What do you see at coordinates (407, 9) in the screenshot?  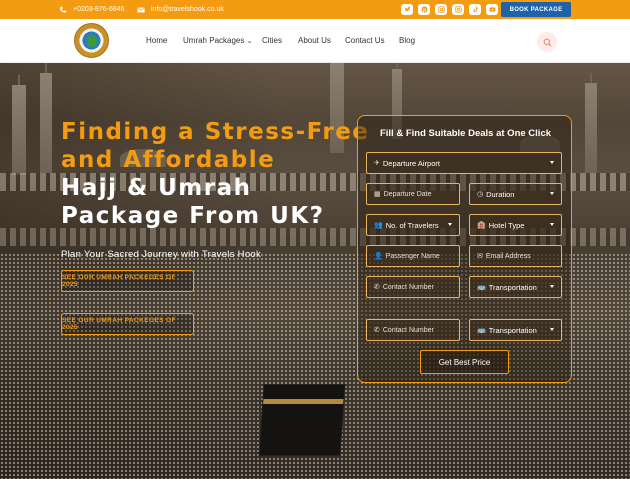 I see `twitter-icon` at bounding box center [407, 9].